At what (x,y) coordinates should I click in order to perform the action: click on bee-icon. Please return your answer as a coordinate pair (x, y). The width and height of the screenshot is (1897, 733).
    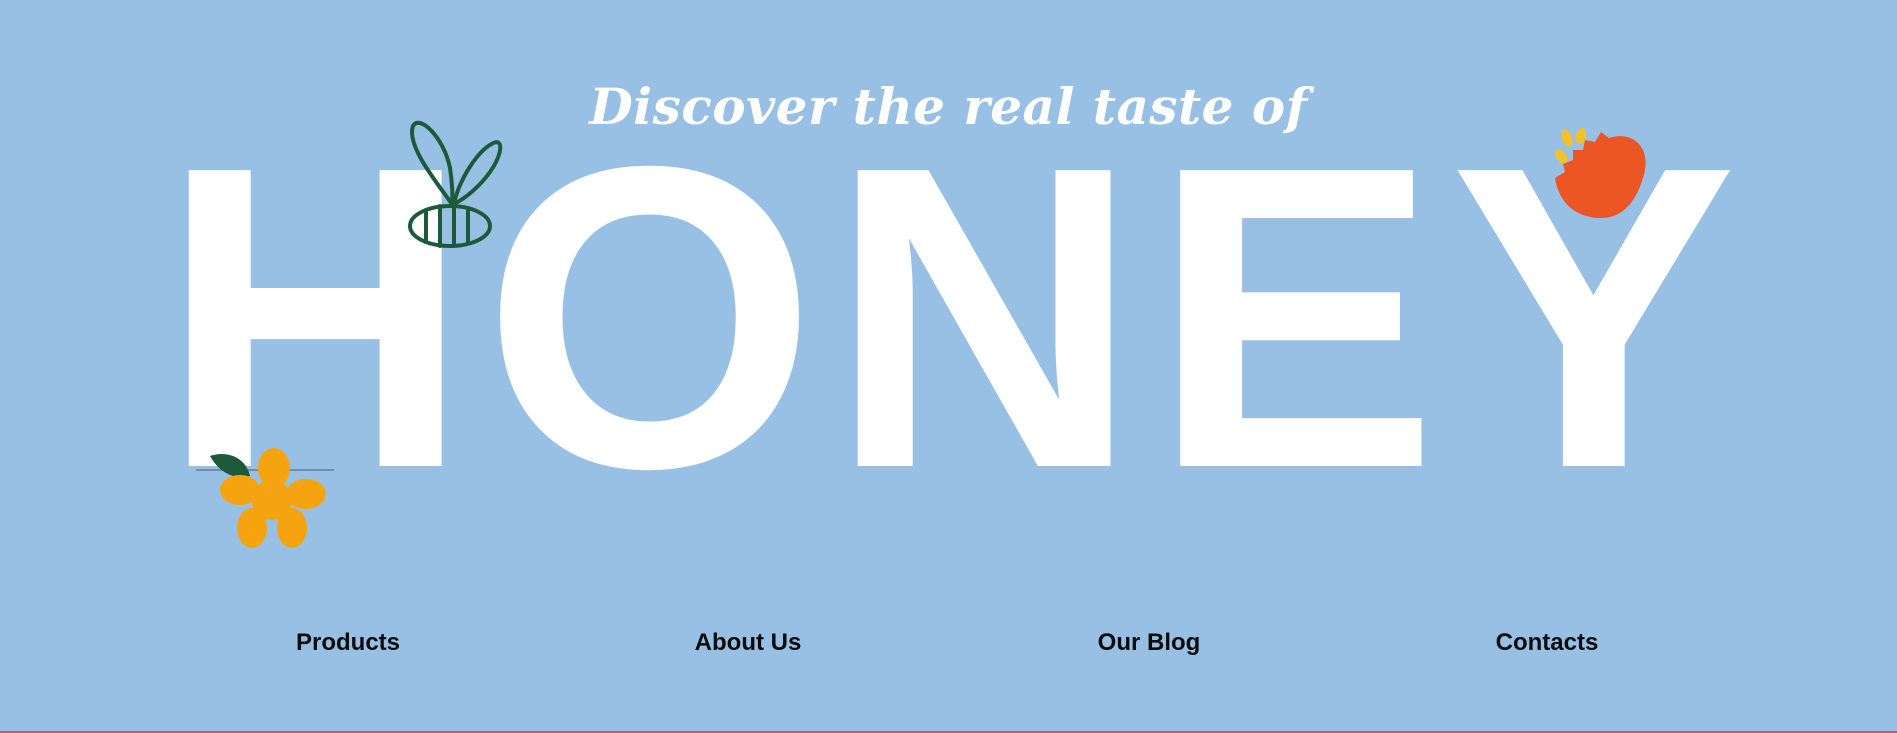
    Looking at the image, I should click on (455, 184).